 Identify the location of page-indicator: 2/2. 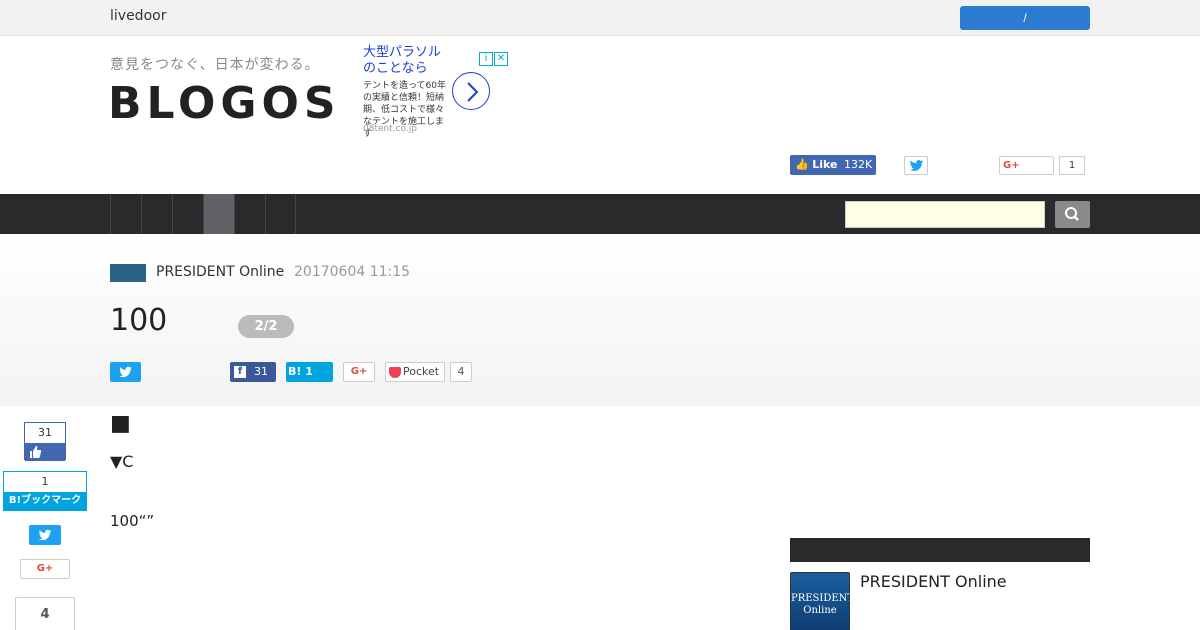
(266, 326).